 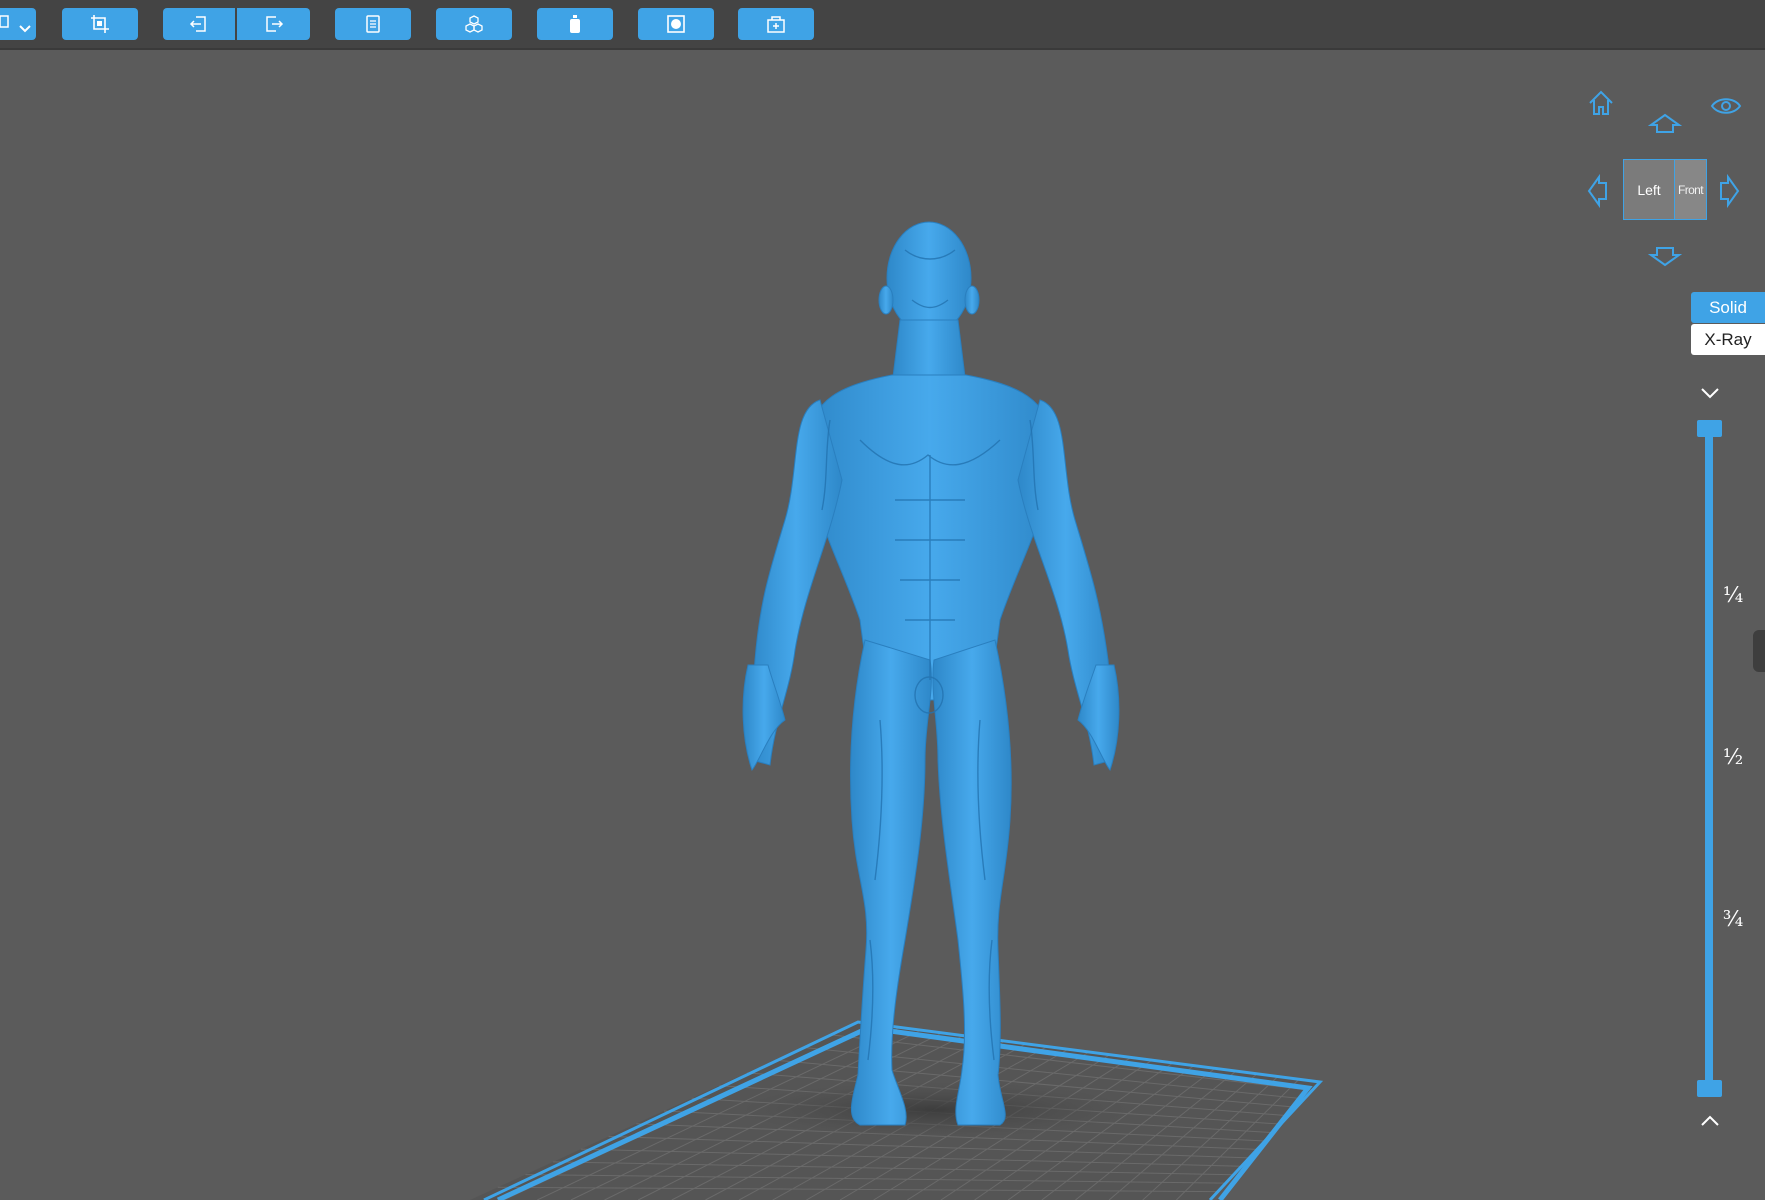 What do you see at coordinates (882, 25) in the screenshot?
I see `top-toolbar` at bounding box center [882, 25].